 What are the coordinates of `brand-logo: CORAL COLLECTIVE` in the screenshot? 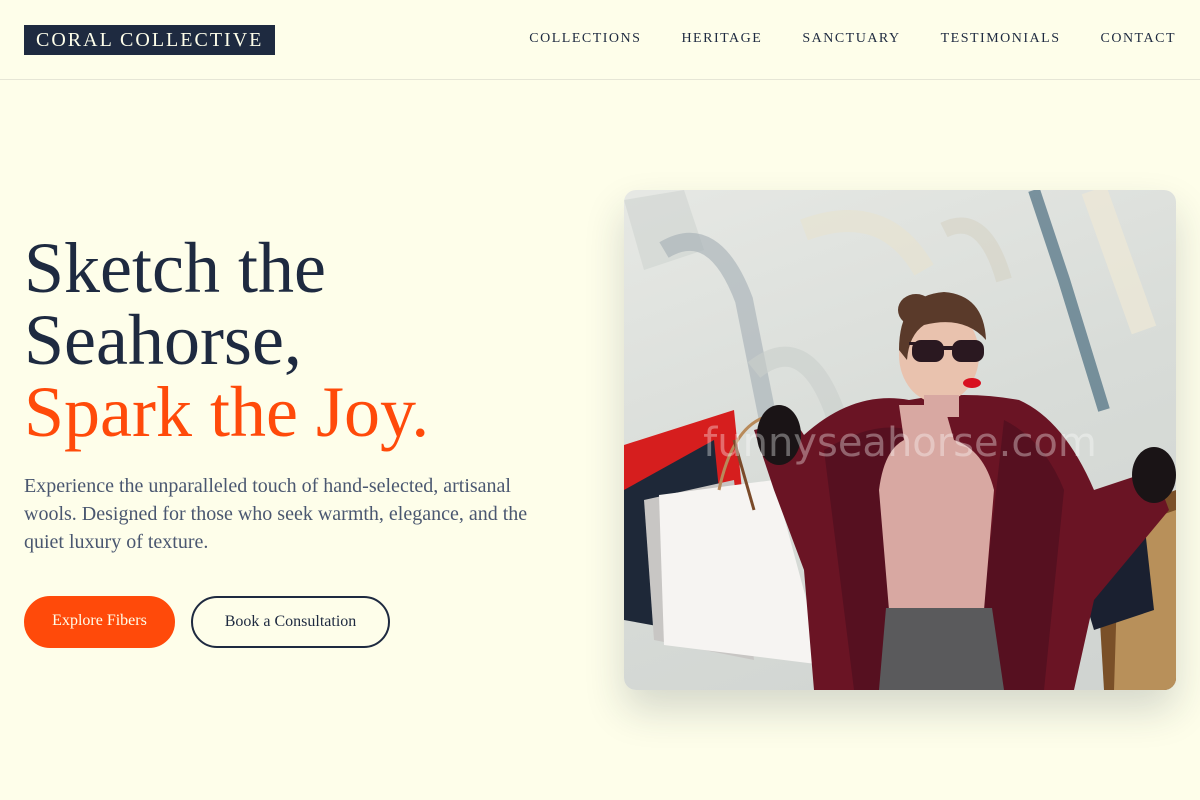 It's located at (150, 40).